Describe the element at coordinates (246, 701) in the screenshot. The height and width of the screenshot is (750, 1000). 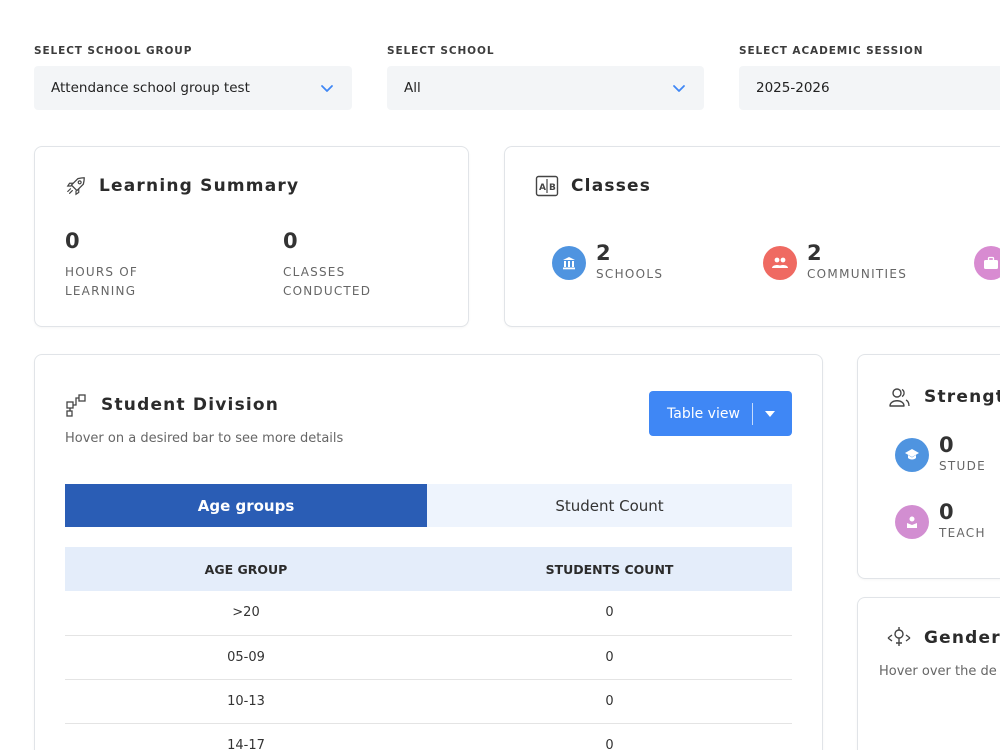
I see `age-group-cell: 10-13` at that location.